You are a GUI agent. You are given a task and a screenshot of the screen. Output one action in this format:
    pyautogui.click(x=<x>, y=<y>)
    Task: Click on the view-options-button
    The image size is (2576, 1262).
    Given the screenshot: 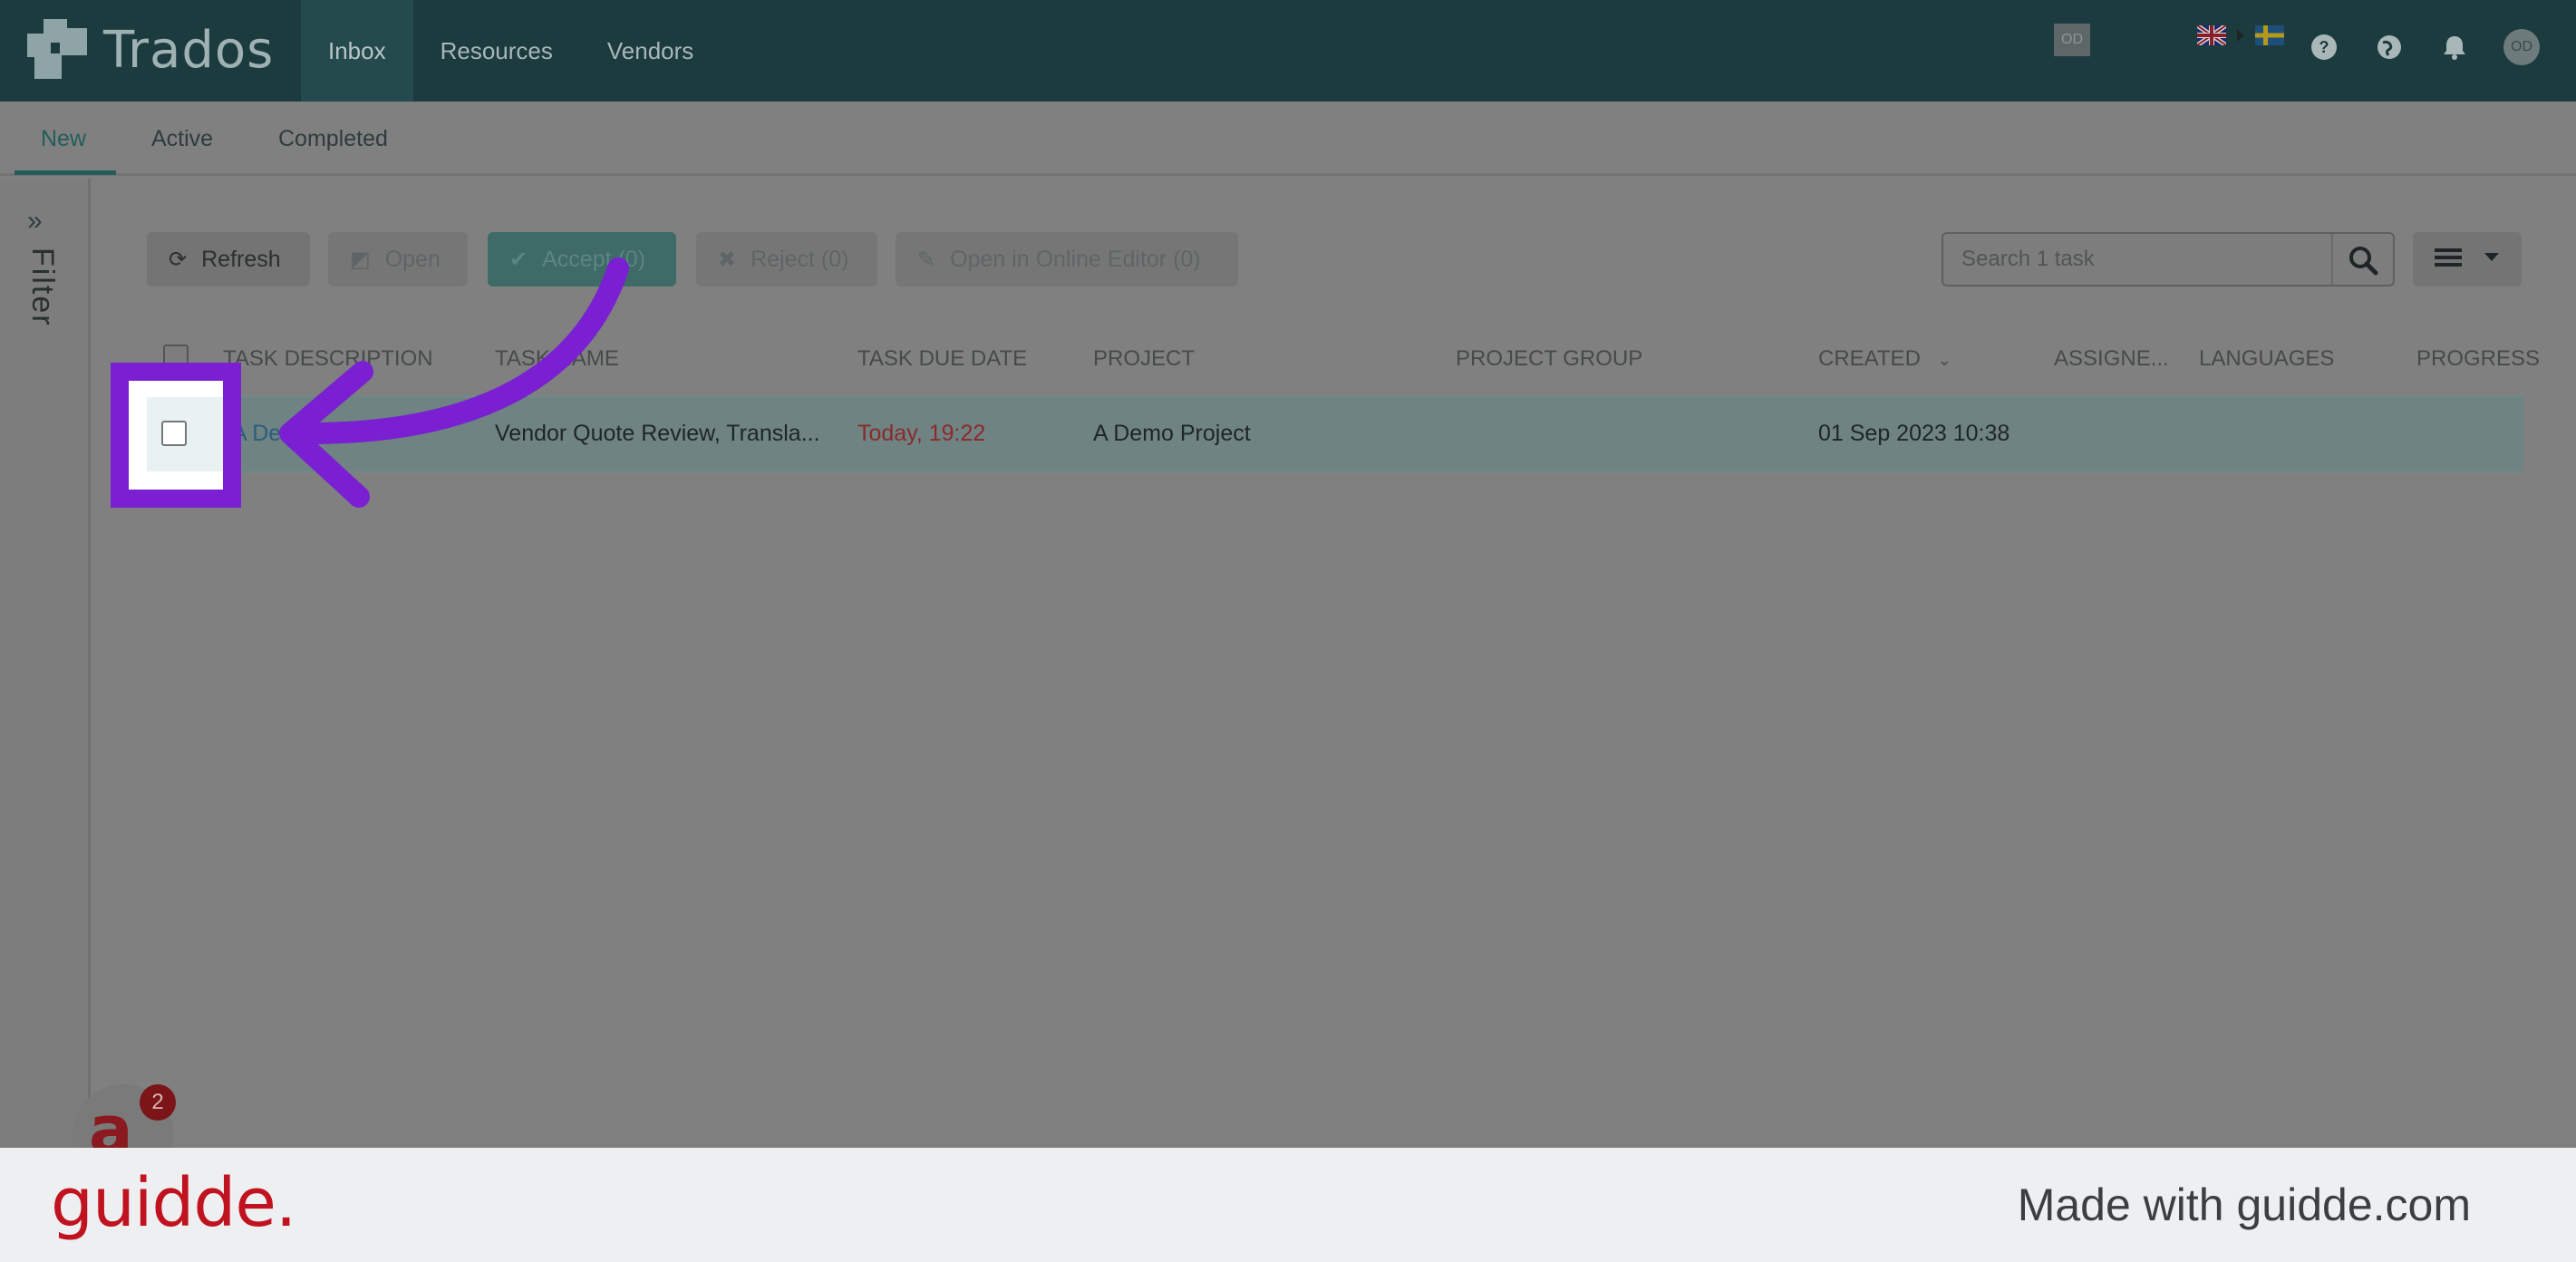 What is the action you would take?
    pyautogui.click(x=2467, y=259)
    